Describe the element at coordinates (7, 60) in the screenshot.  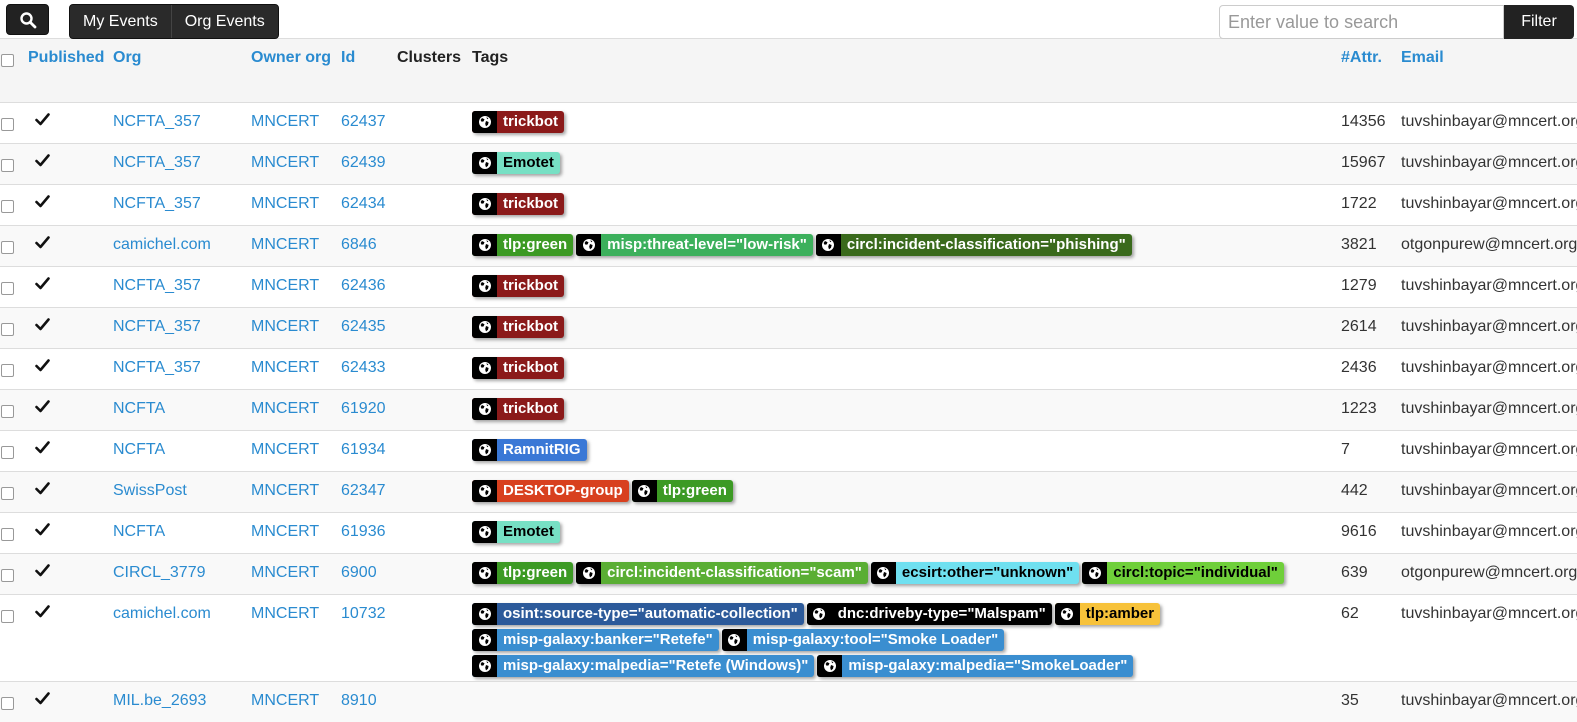
I see `select-all-checkbox` at that location.